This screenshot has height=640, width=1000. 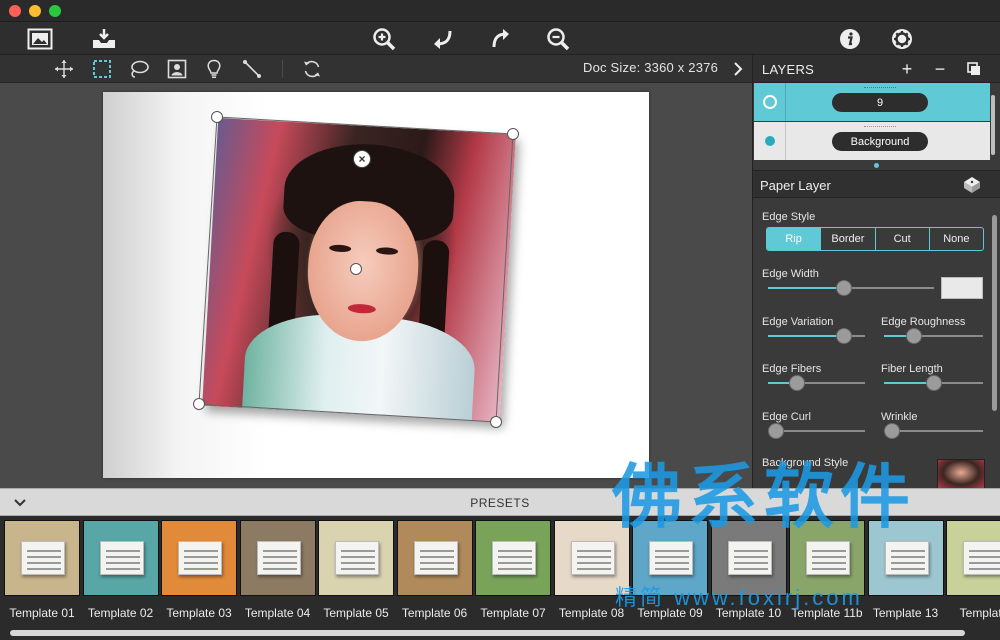 I want to click on layer-row: Background, so click(x=872, y=141).